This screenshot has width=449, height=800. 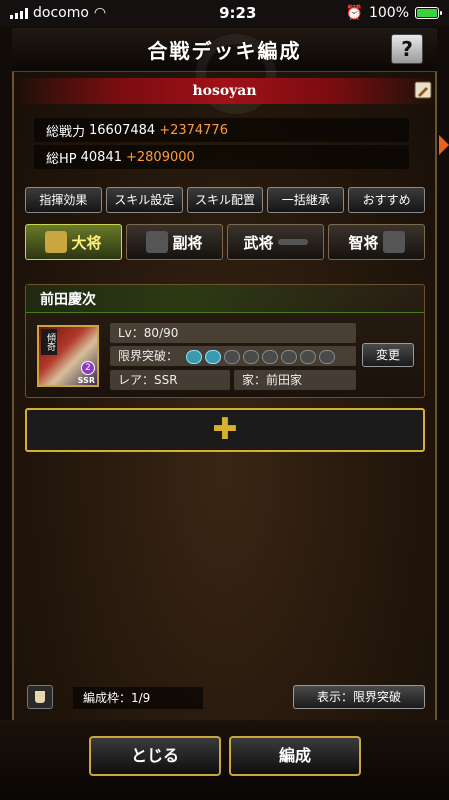 I want to click on card-name-bar: 前田慶次, so click(x=225, y=299).